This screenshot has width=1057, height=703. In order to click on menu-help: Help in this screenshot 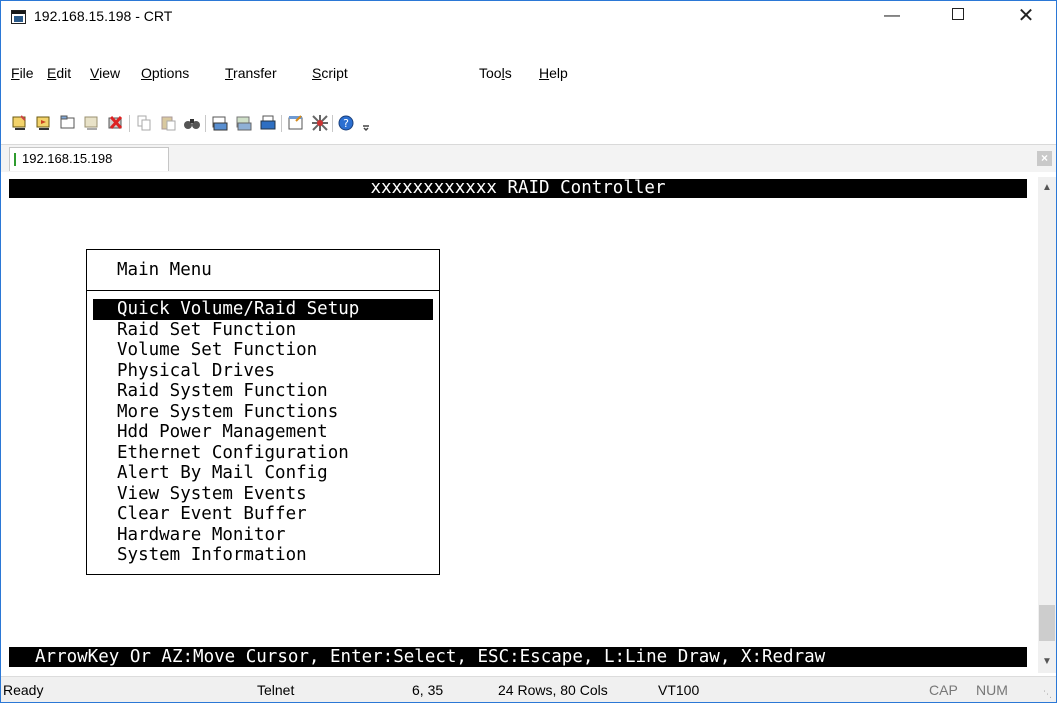, I will do `click(553, 73)`.